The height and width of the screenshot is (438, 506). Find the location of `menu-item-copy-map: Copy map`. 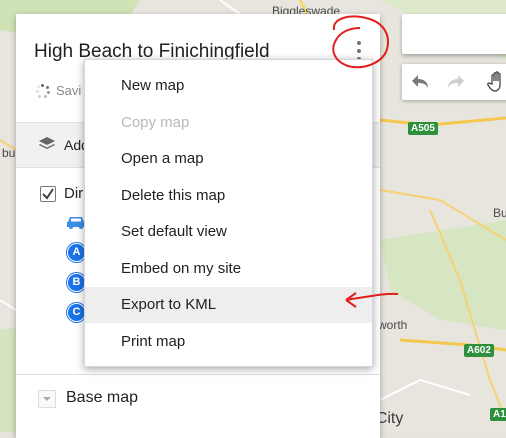

menu-item-copy-map: Copy map is located at coordinates (155, 122).